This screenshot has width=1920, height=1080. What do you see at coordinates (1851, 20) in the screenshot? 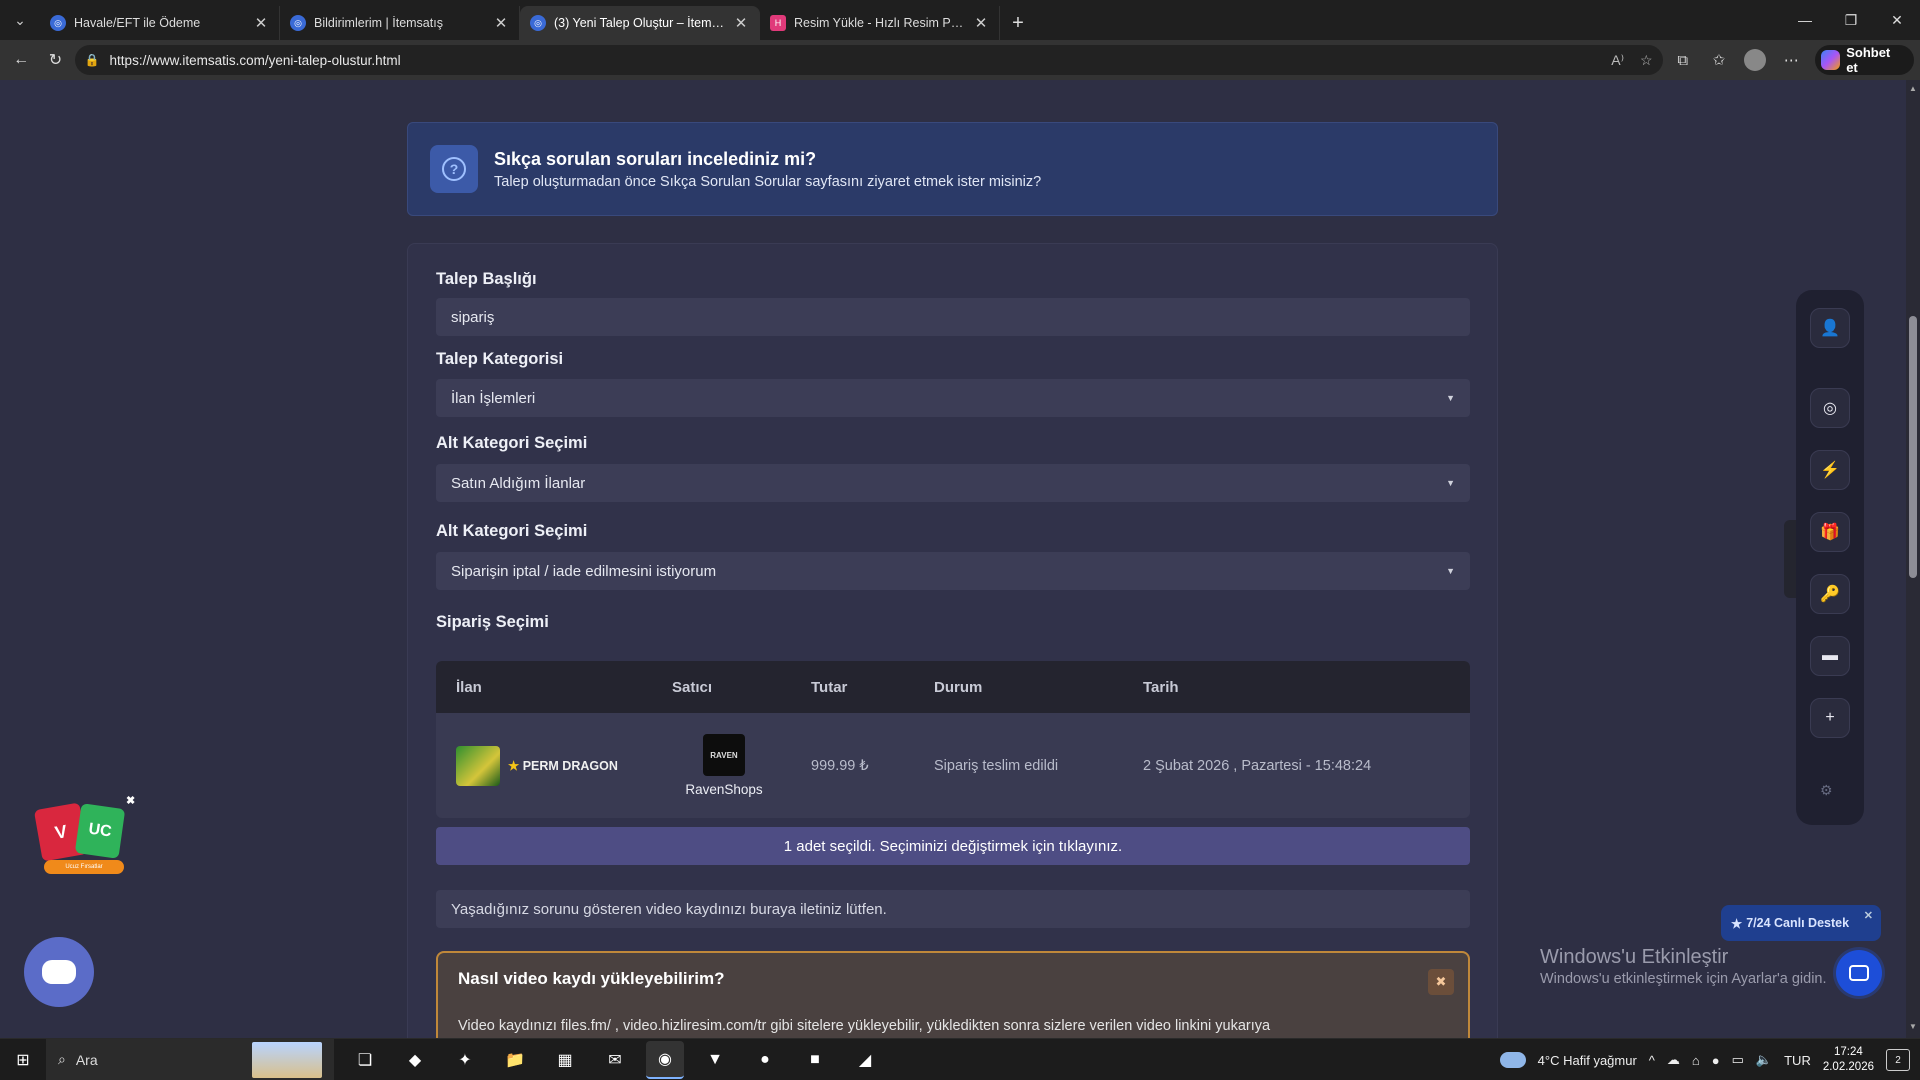
I see `restore-icon: ❐` at bounding box center [1851, 20].